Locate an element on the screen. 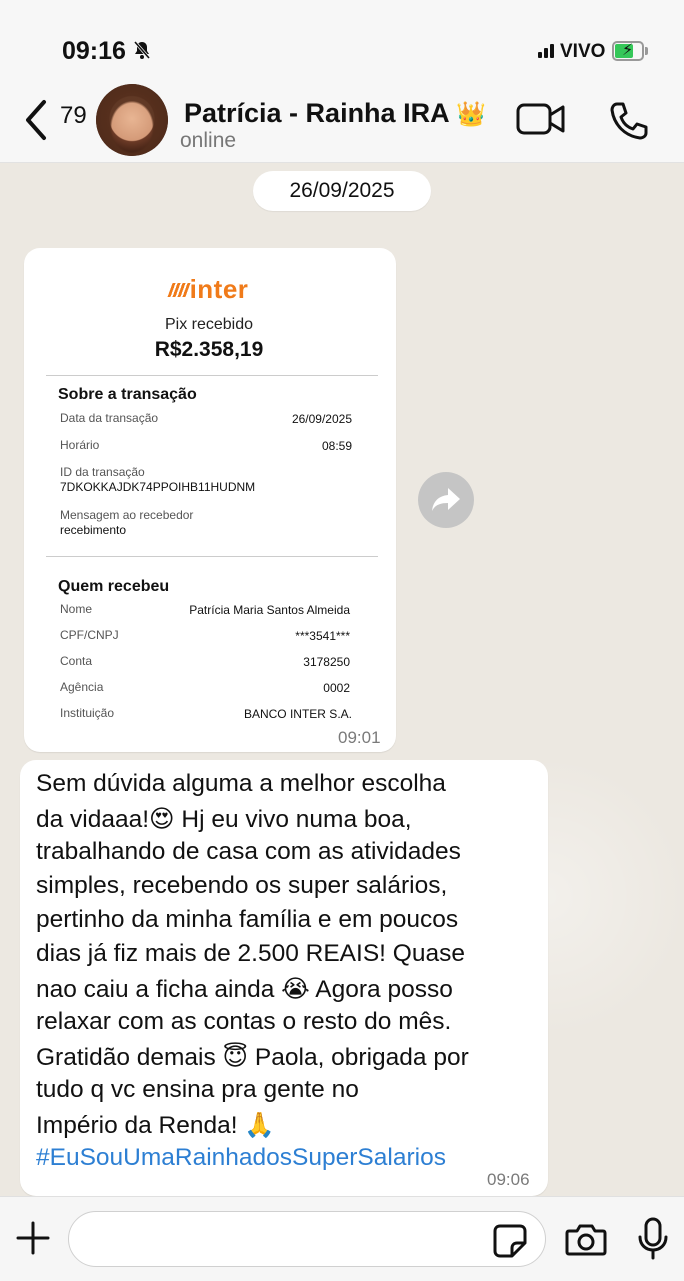 This screenshot has width=684, height=1281. message-line: Sem dúvida alguma a melhor escolha is located at coordinates (241, 783).